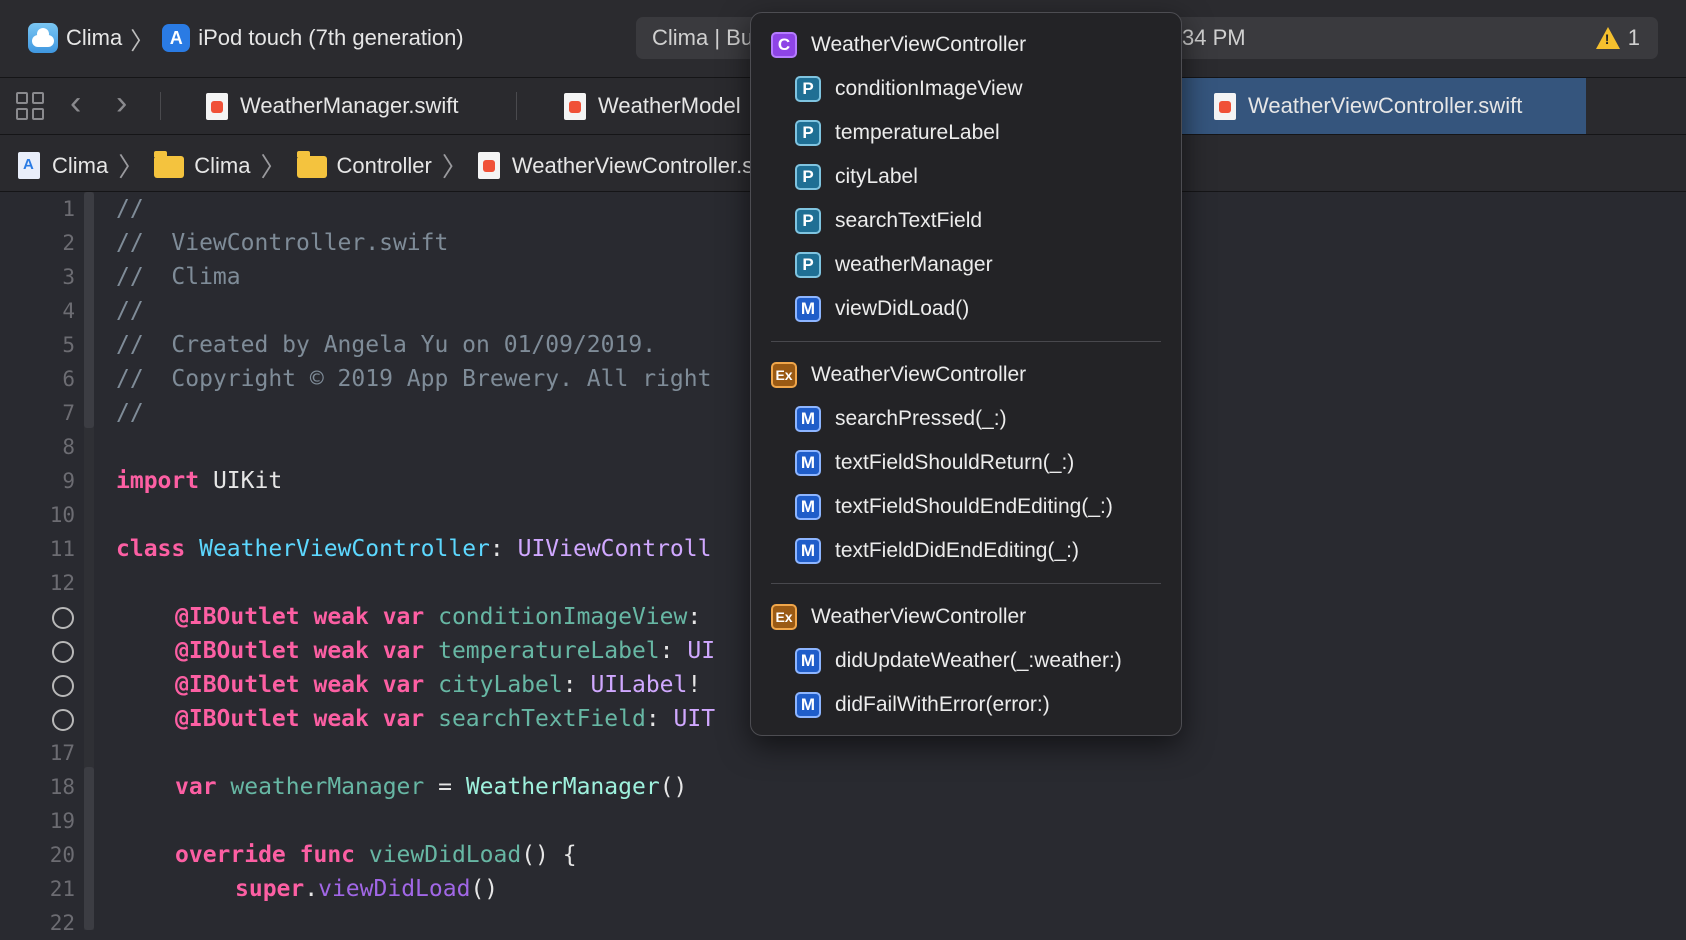 The height and width of the screenshot is (940, 1686). Describe the element at coordinates (62, 583) in the screenshot. I see `line-number: 12` at that location.